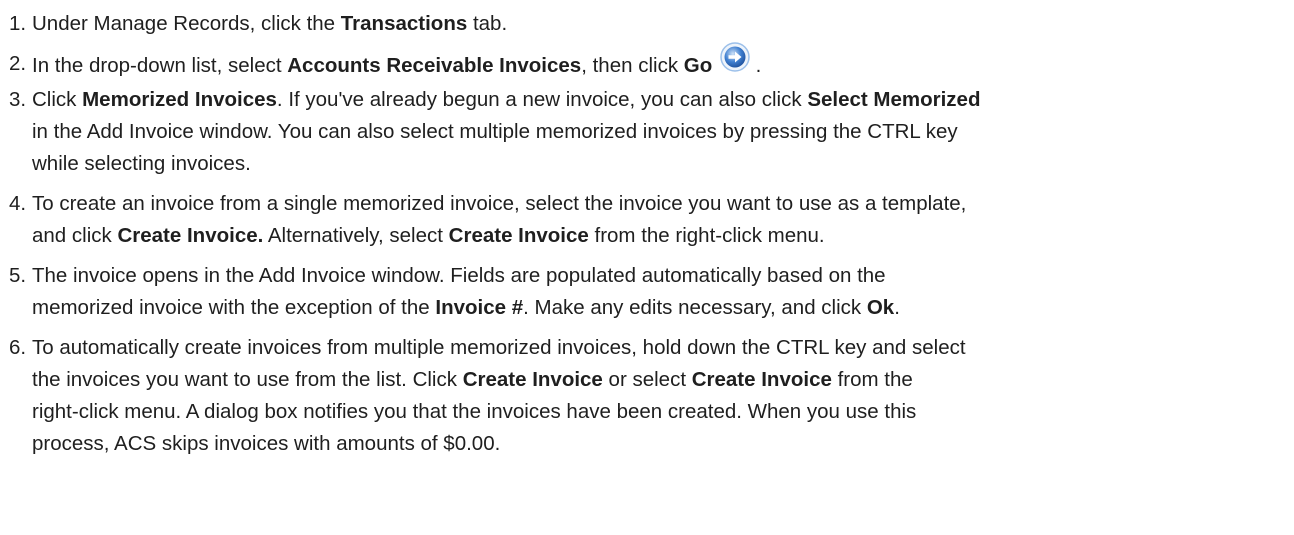 The height and width of the screenshot is (535, 1294). What do you see at coordinates (880, 307) in the screenshot?
I see `ui-term: Ok` at bounding box center [880, 307].